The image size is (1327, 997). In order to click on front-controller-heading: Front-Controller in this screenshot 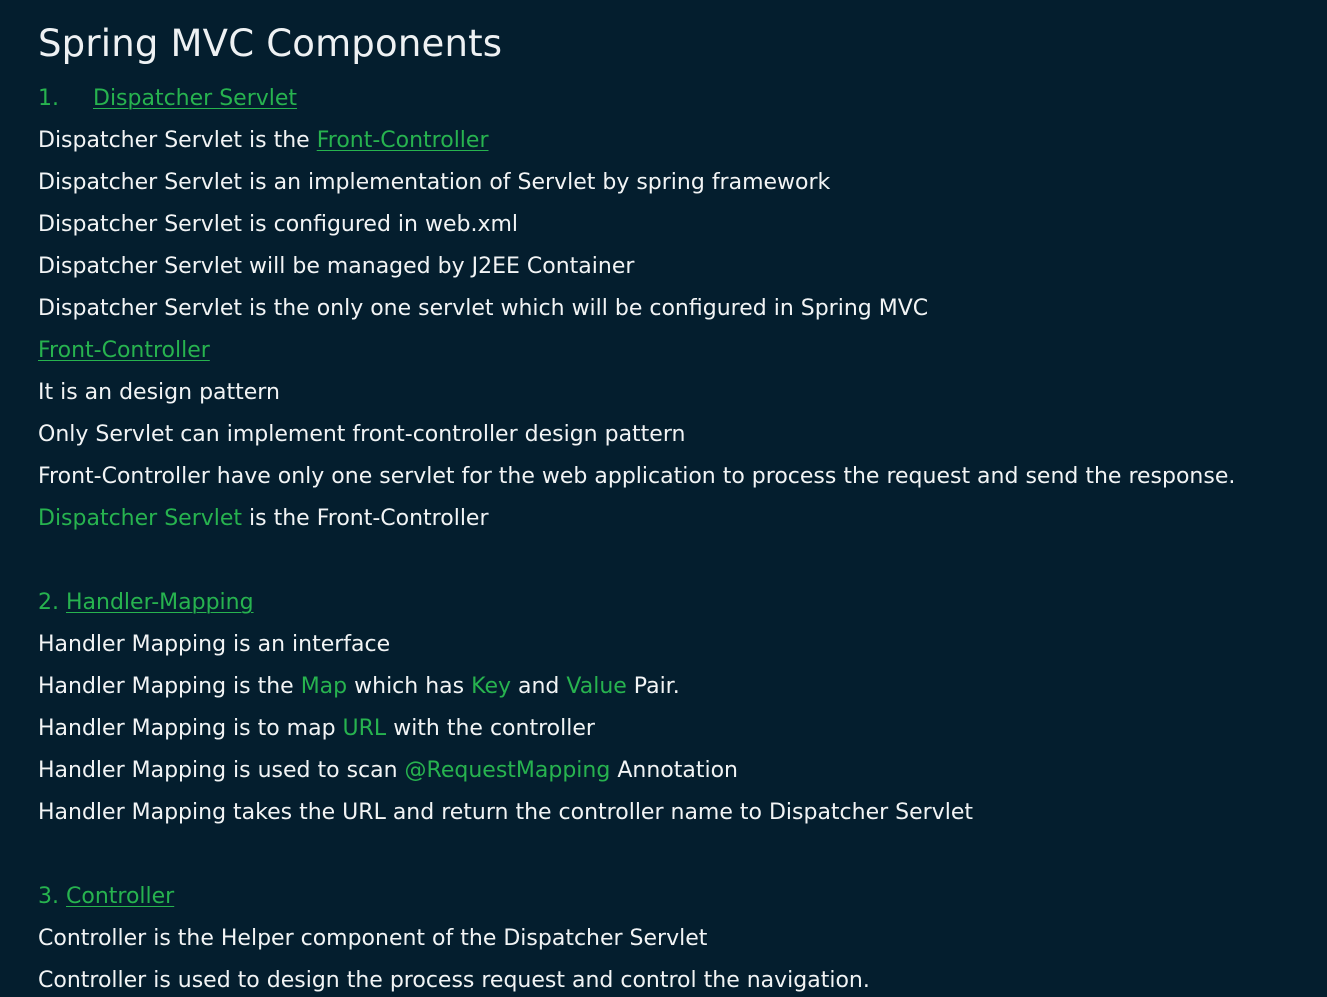, I will do `click(124, 351)`.